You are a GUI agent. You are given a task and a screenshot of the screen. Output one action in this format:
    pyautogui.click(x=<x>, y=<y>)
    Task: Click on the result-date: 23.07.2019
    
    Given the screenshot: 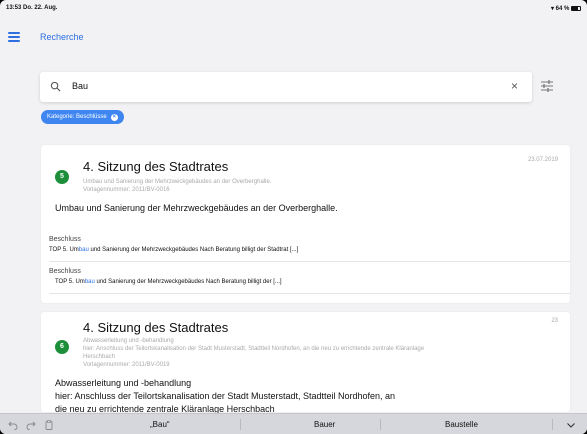 What is the action you would take?
    pyautogui.click(x=542, y=160)
    